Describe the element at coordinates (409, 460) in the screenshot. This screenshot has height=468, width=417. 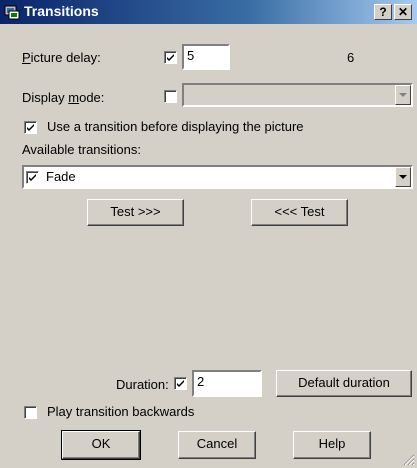
I see `resize-grip-icon` at that location.